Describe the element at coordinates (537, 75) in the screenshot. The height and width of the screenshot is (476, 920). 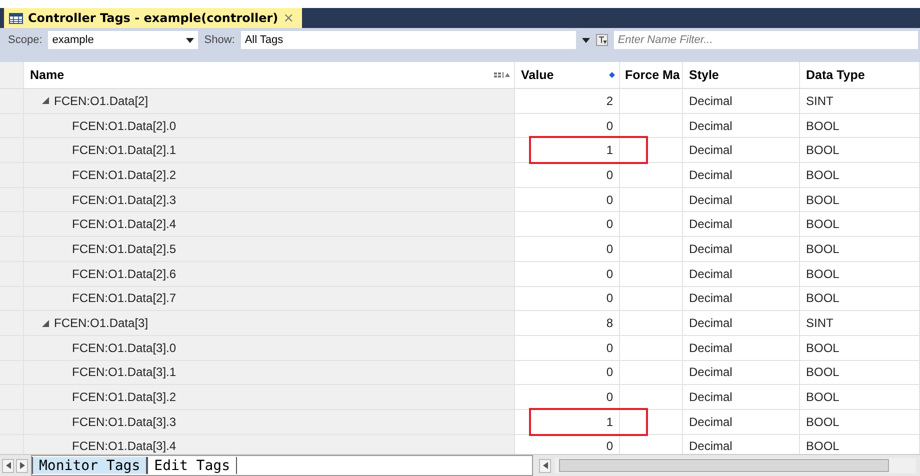
I see `column-title: Value` at that location.